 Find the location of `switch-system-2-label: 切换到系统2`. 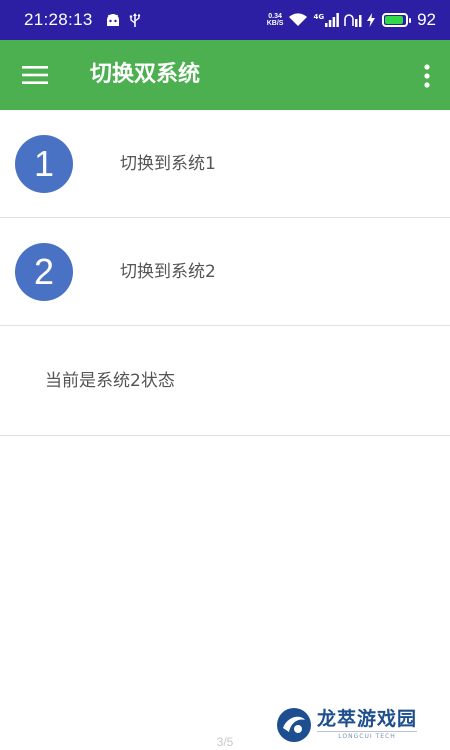

switch-system-2-label: 切换到系统2 is located at coordinates (168, 272).